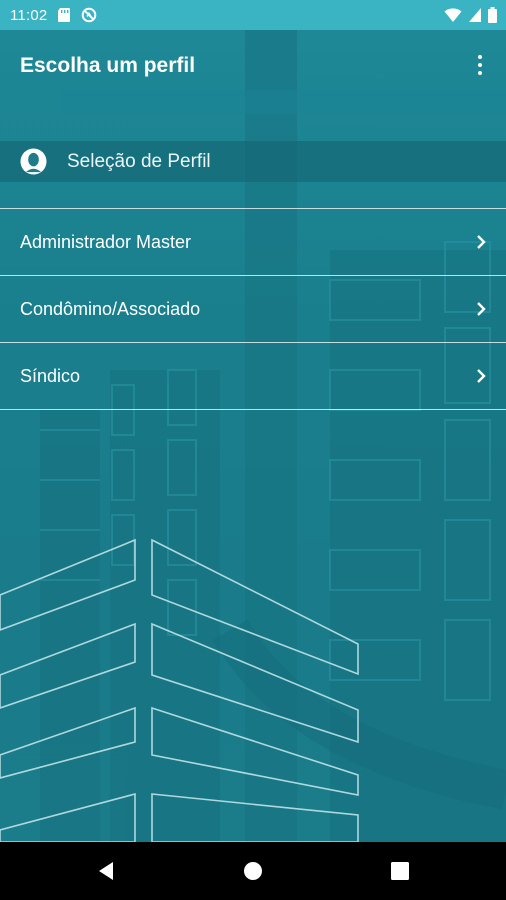  I want to click on profile-item-condomino-associado: Condômino/Associado, so click(253, 309).